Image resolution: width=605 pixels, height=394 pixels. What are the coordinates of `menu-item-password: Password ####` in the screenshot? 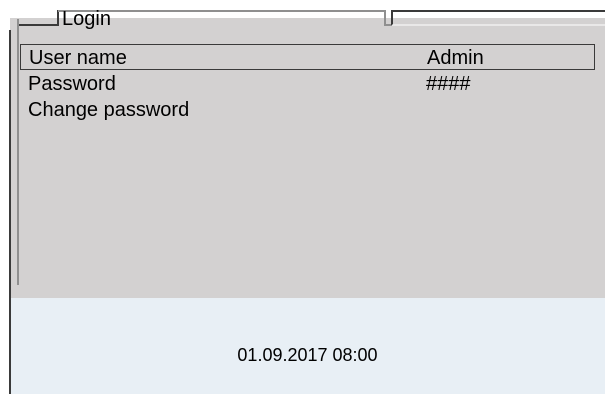 It's located at (307, 84).